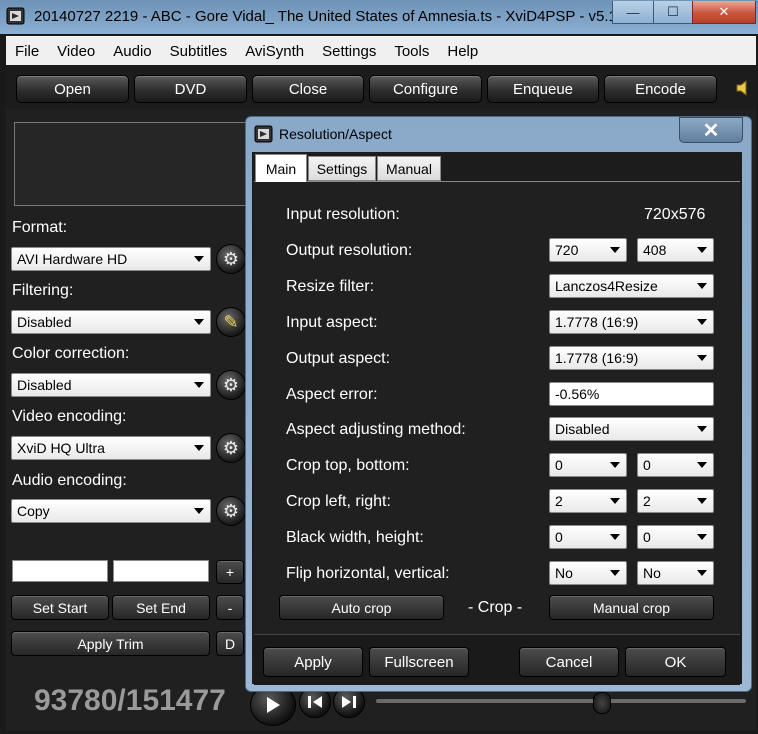 Image resolution: width=758 pixels, height=734 pixels. I want to click on ok-button: OK, so click(675, 662).